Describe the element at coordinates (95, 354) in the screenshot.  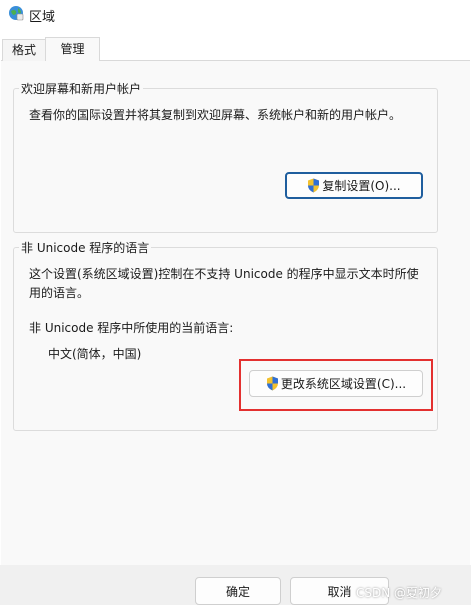
I see `current-language-value: 中文(简体，中国)` at that location.